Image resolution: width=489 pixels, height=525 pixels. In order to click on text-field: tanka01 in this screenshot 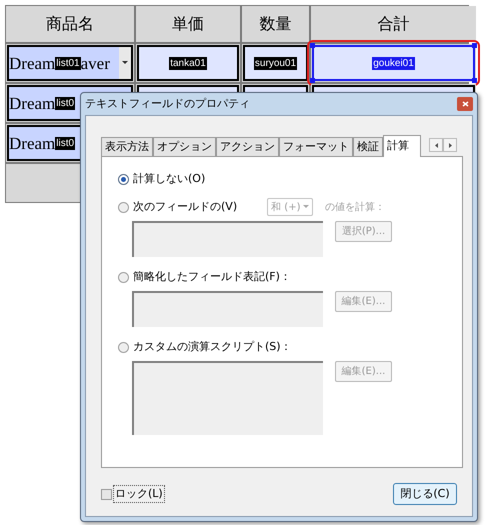, I will do `click(188, 63)`.